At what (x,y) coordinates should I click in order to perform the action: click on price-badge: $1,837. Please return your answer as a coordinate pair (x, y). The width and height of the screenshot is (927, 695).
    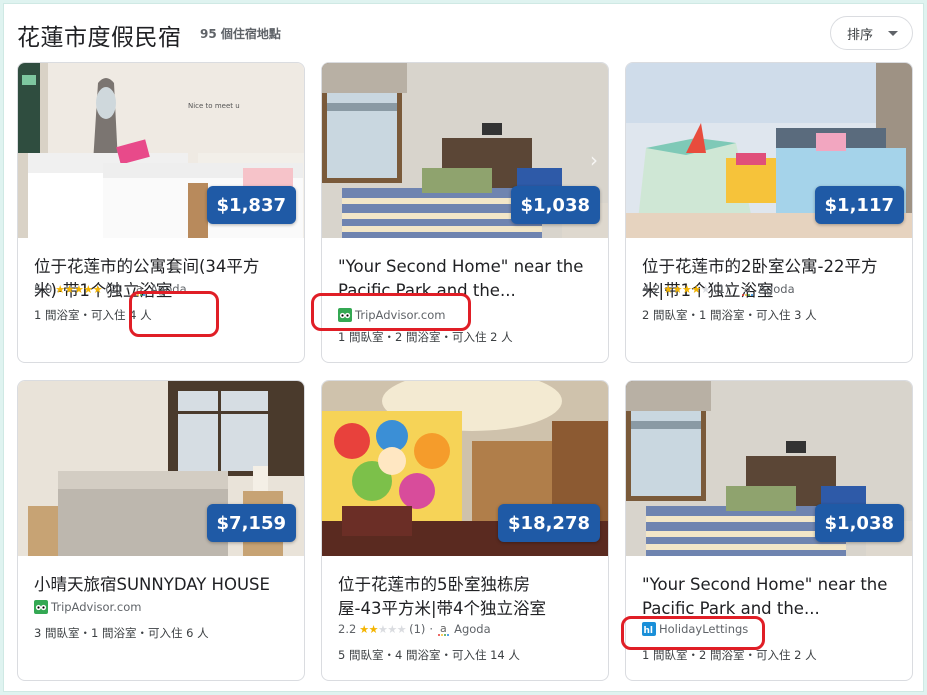
    Looking at the image, I should click on (251, 205).